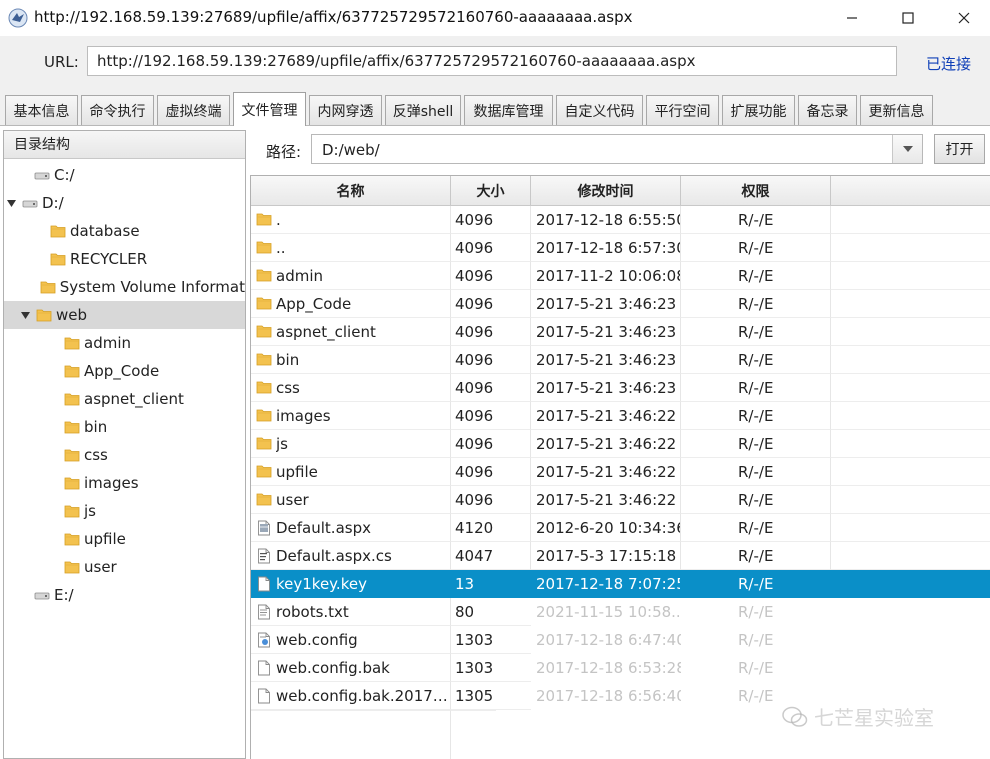 This screenshot has width=990, height=759. I want to click on connection-status: 已连接, so click(949, 64).